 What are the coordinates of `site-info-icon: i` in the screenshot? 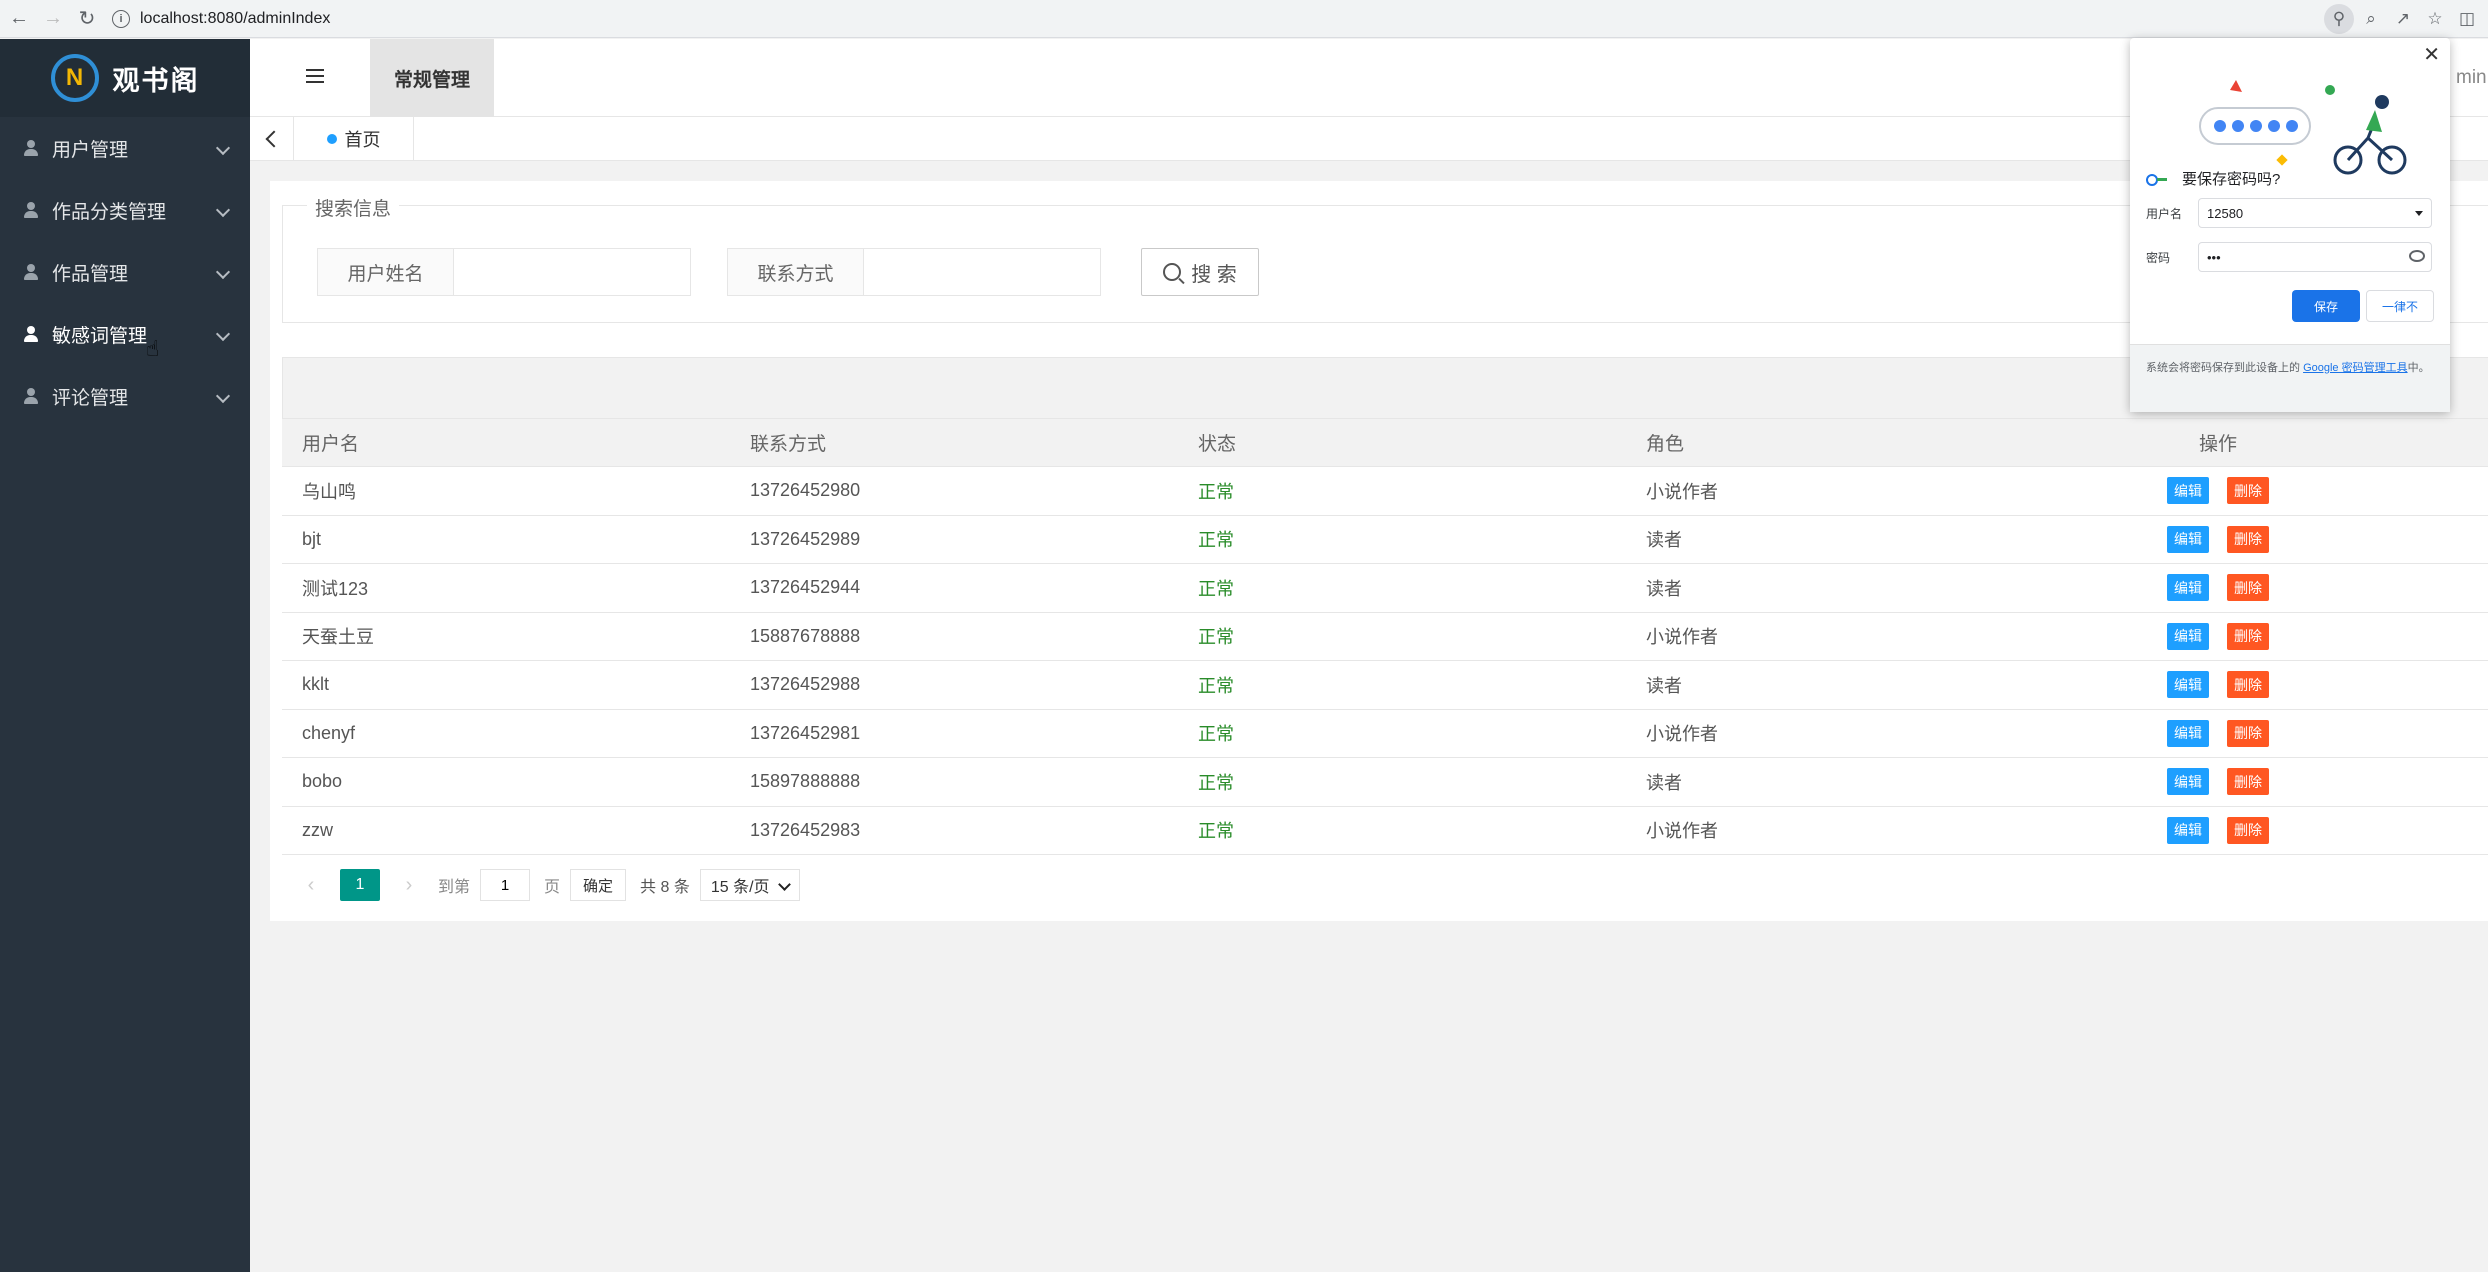 It's located at (121, 18).